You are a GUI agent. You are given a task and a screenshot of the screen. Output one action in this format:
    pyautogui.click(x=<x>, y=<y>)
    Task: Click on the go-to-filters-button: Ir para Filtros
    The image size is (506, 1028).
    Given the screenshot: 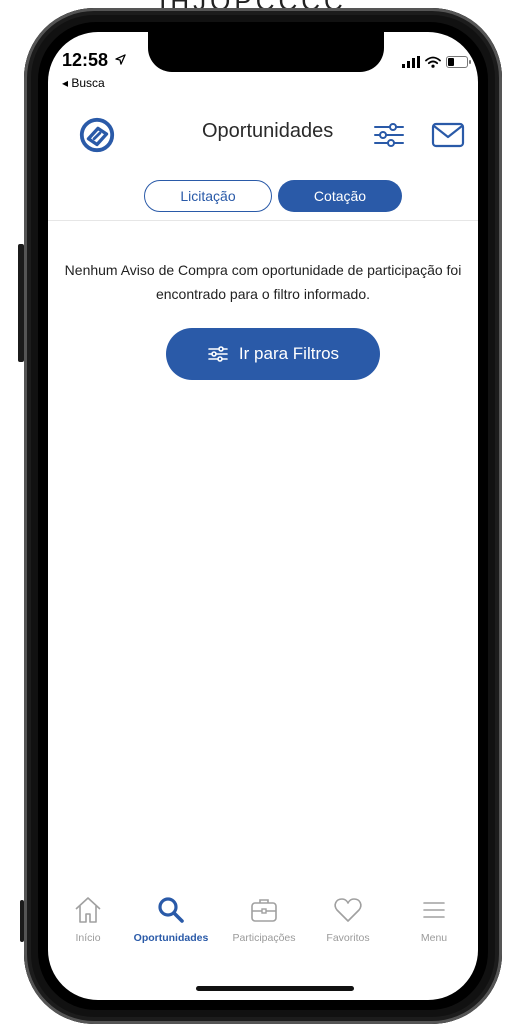 What is the action you would take?
    pyautogui.click(x=273, y=354)
    